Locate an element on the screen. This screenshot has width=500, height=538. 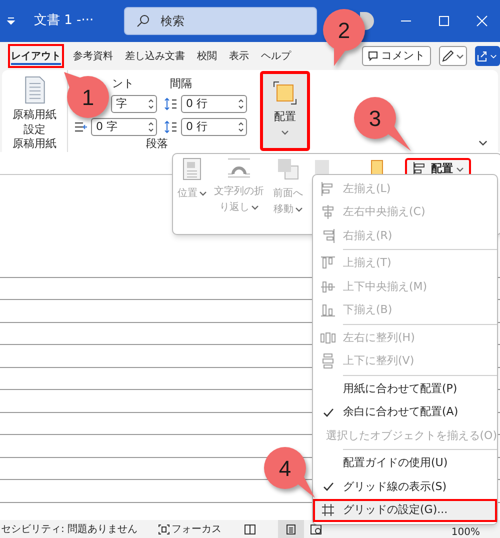
print-layout-icon is located at coordinates (291, 529).